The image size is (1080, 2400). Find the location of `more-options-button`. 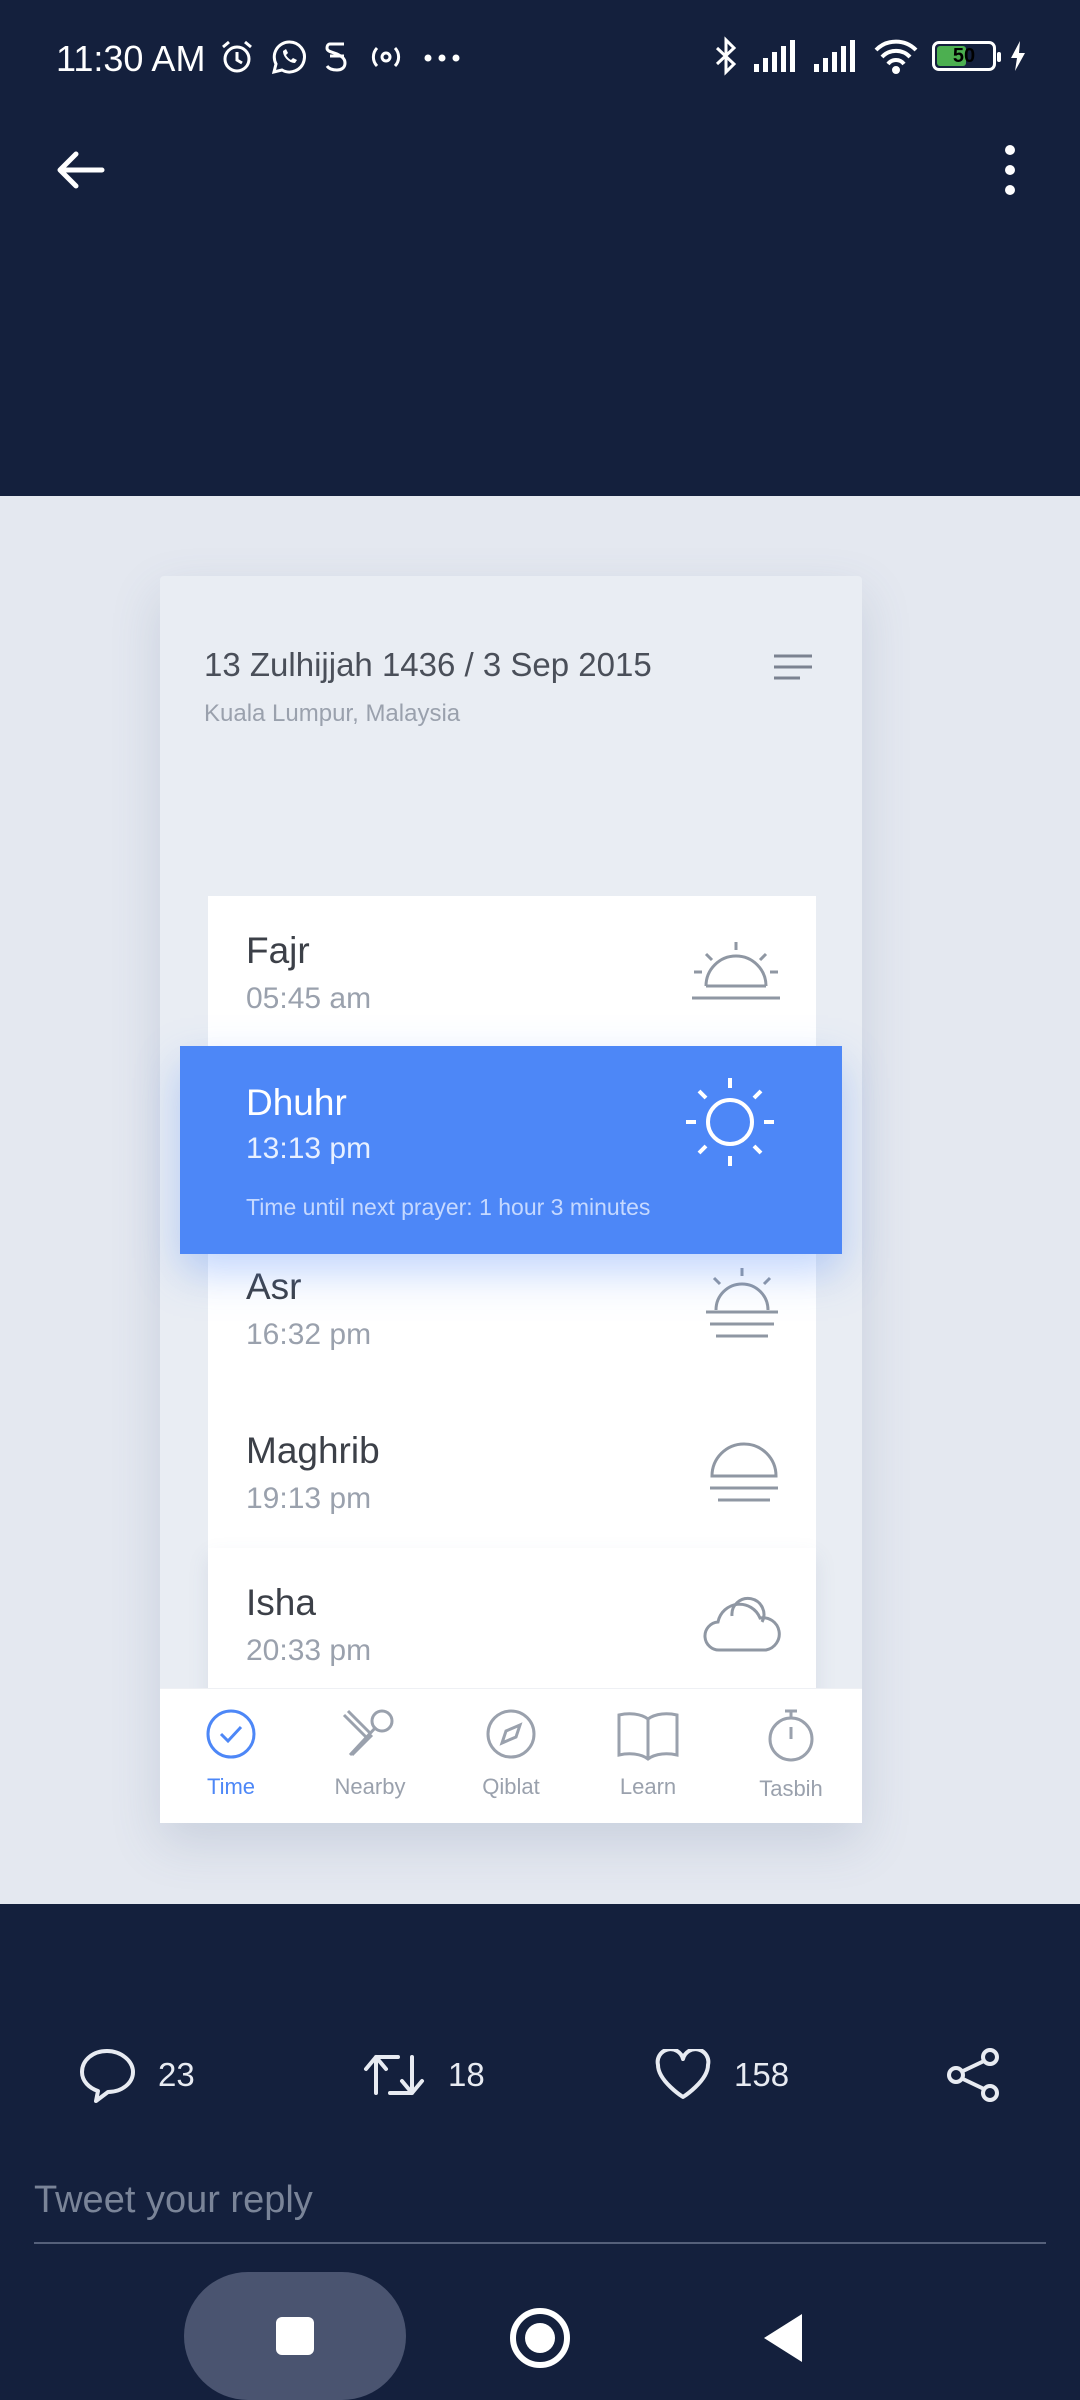

more-options-button is located at coordinates (1010, 170).